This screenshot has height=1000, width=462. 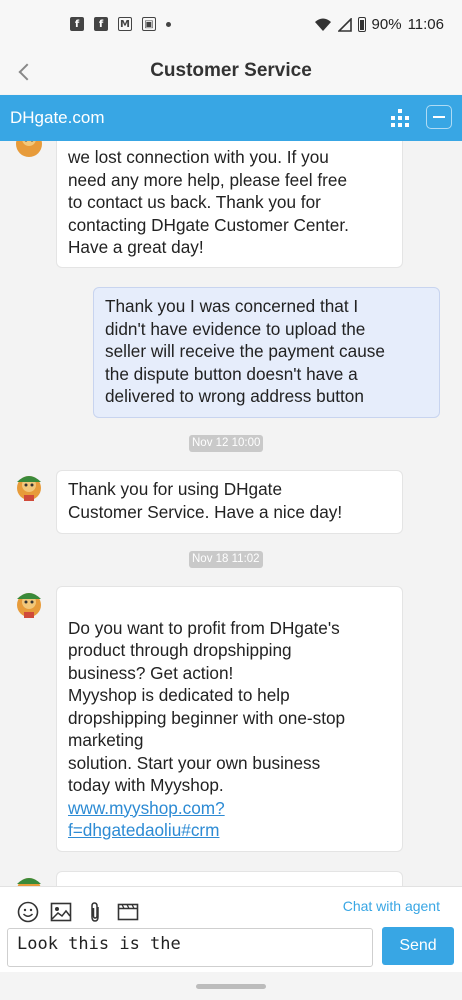 What do you see at coordinates (391, 906) in the screenshot?
I see `chat-with-agent-link: Chat with agent` at bounding box center [391, 906].